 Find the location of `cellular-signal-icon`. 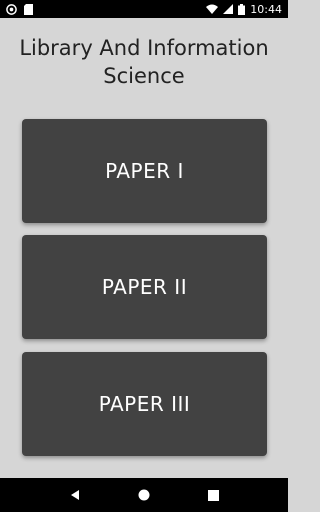

cellular-signal-icon is located at coordinates (228, 9).